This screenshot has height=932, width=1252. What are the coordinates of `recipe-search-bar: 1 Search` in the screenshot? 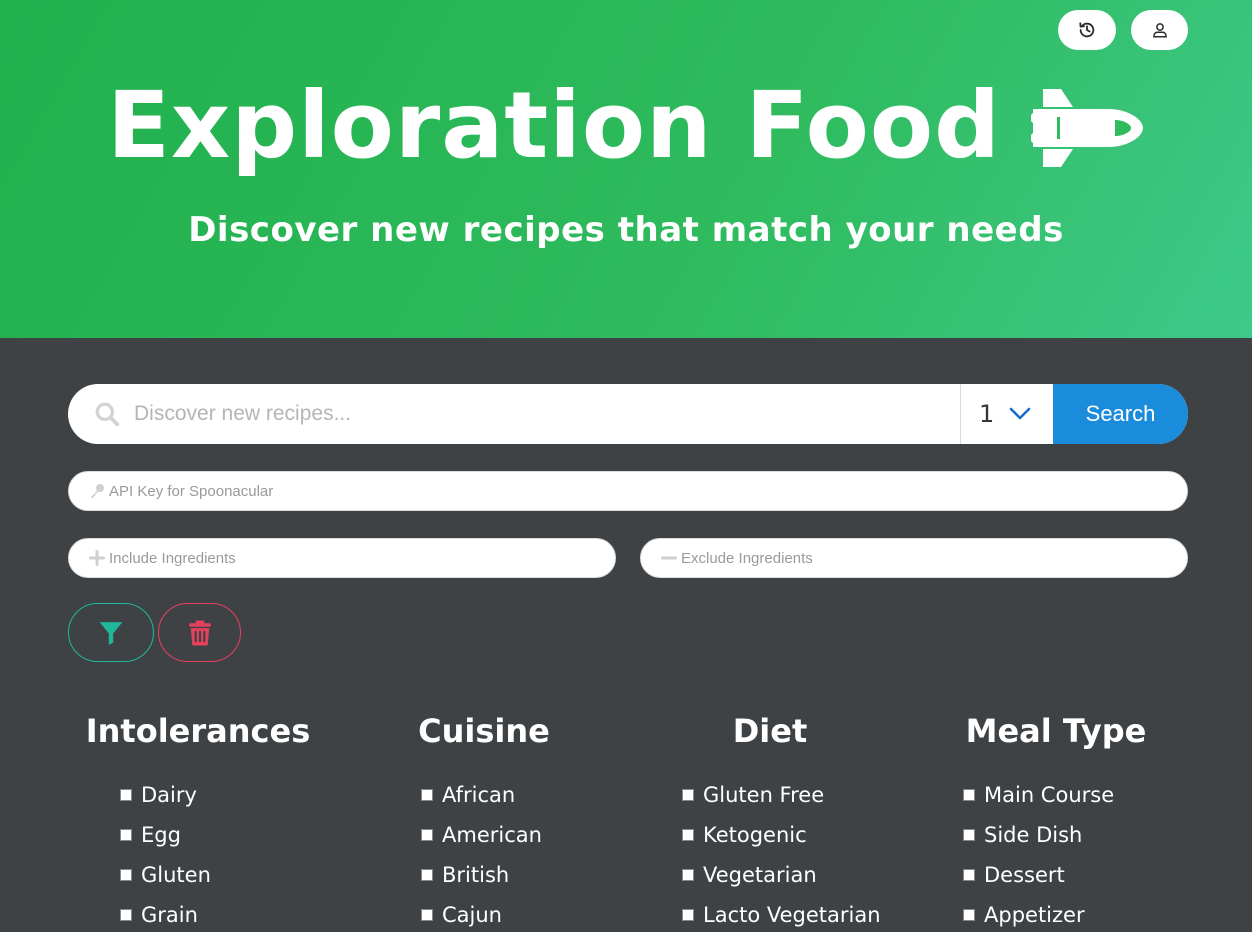 It's located at (628, 414).